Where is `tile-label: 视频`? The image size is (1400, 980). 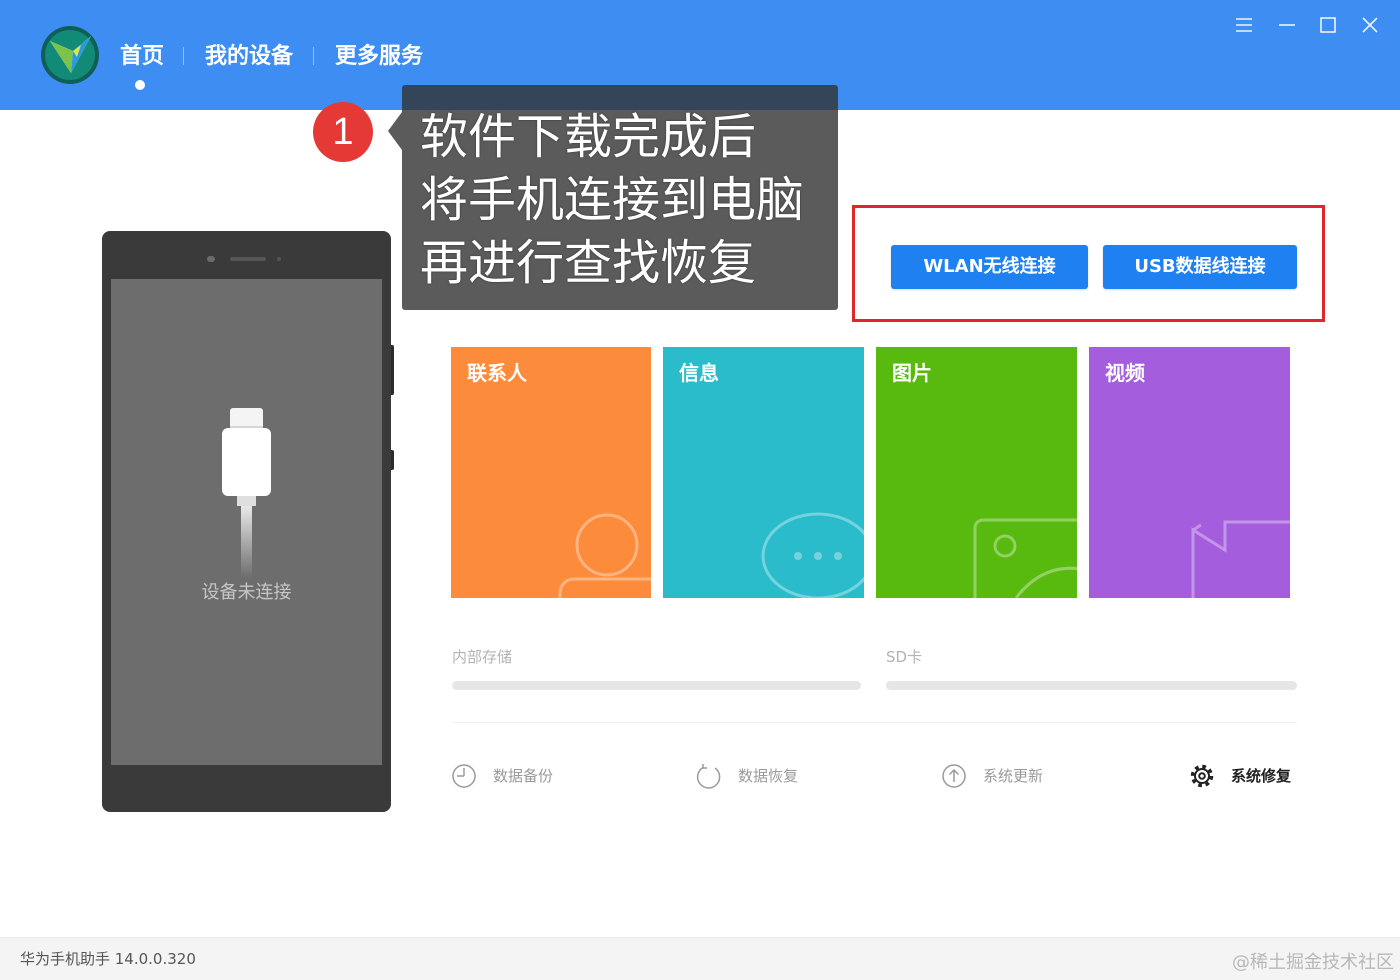
tile-label: 视频 is located at coordinates (1125, 373).